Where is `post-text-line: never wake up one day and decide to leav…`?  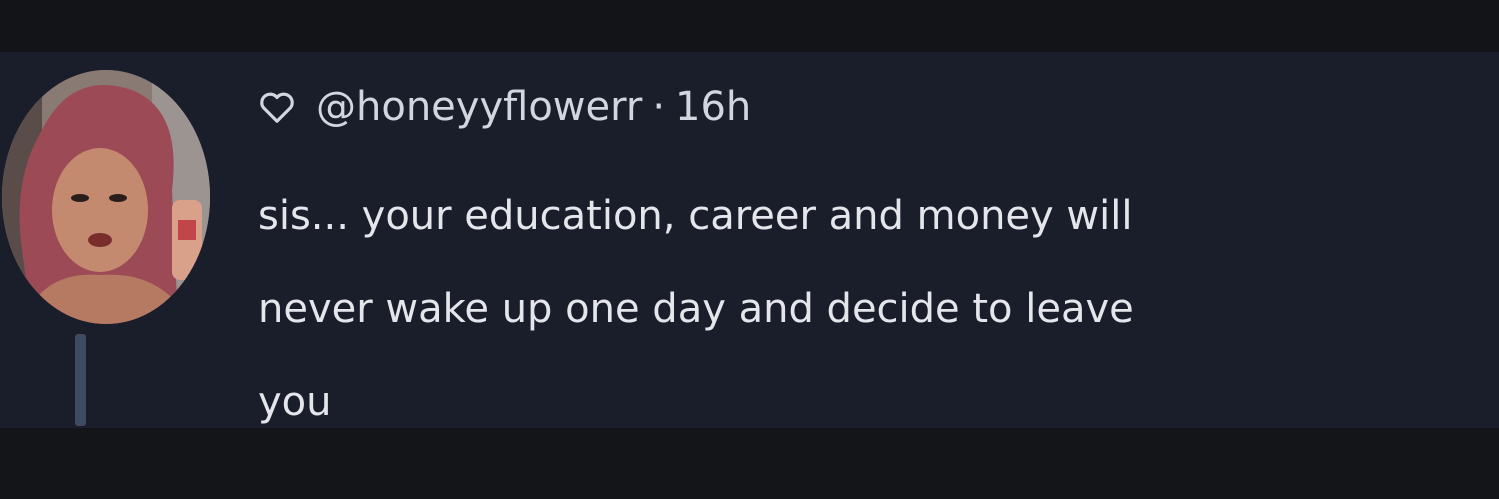
post-text-line: never wake up one day and decide to leav… is located at coordinates (696, 309).